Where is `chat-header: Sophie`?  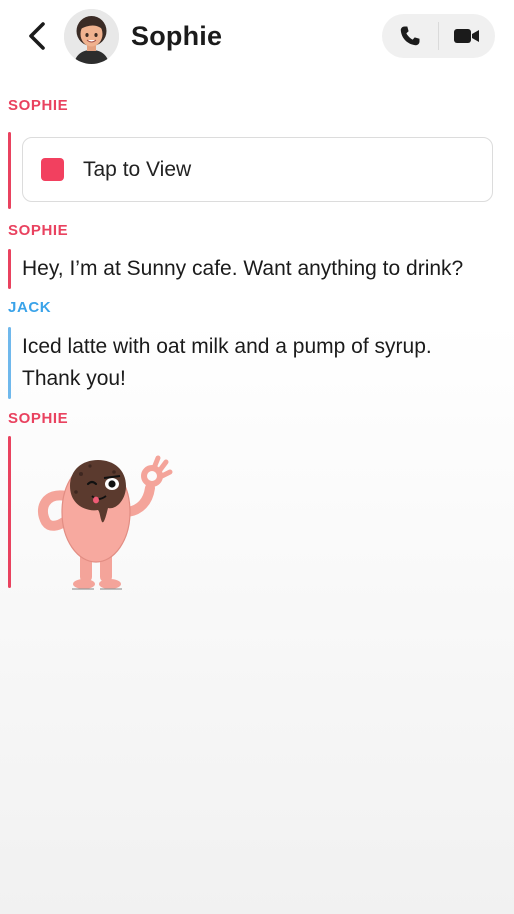 chat-header: Sophie is located at coordinates (257, 36).